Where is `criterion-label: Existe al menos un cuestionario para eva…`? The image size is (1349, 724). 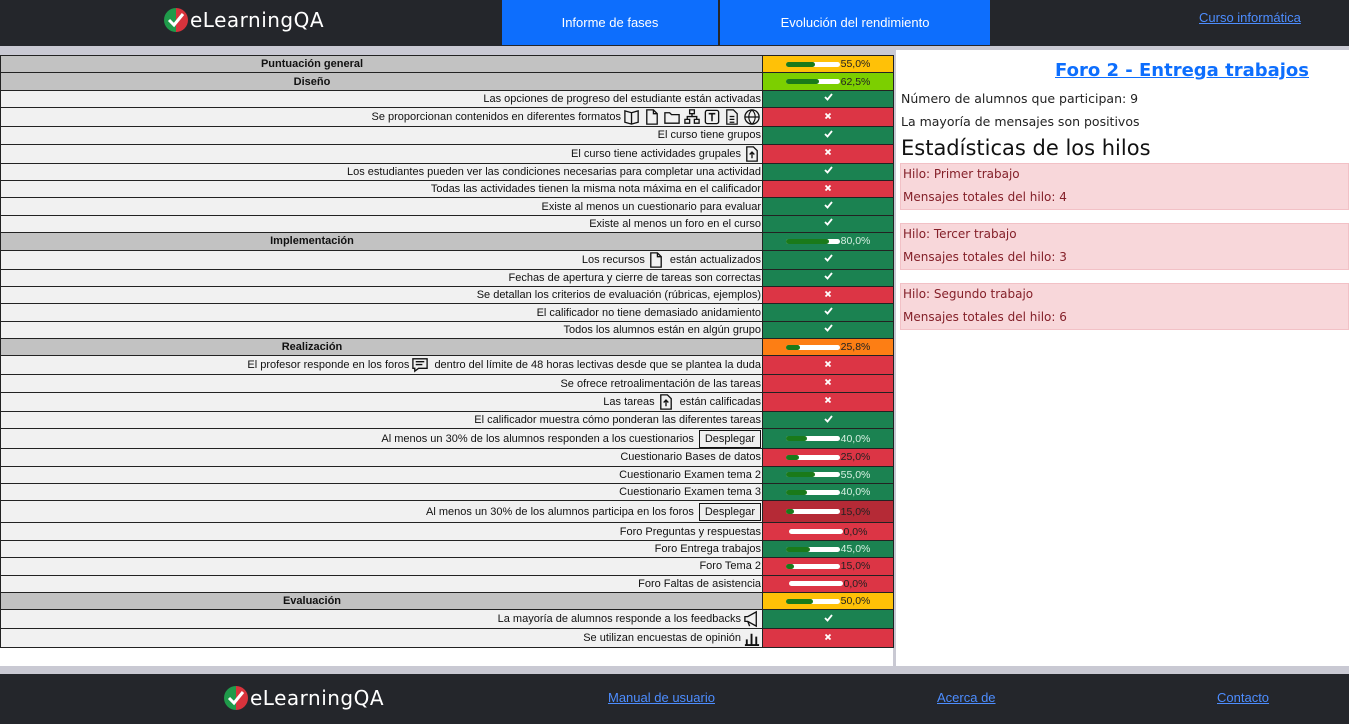 criterion-label: Existe al menos un cuestionario para eva… is located at coordinates (381, 206).